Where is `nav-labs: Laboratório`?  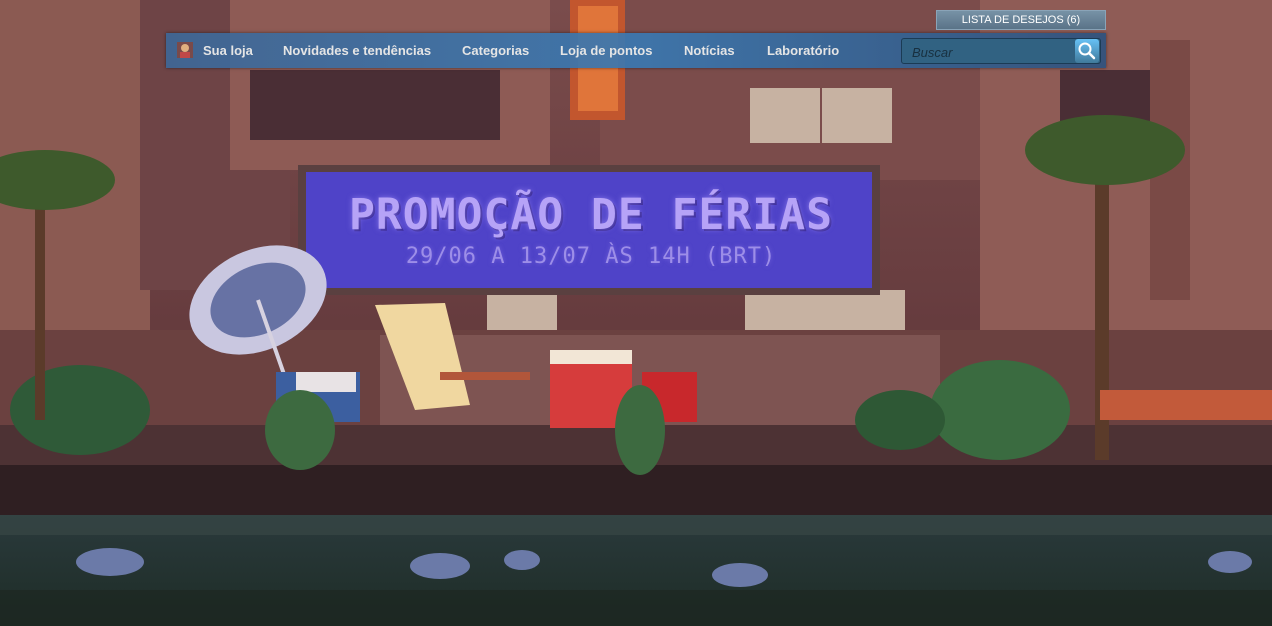
nav-labs: Laboratório is located at coordinates (803, 50).